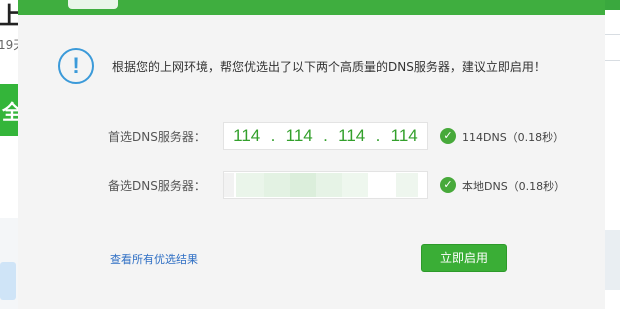 The image size is (620, 309). I want to click on secondary-dns-label: 备选DNS服务器：, so click(157, 186).